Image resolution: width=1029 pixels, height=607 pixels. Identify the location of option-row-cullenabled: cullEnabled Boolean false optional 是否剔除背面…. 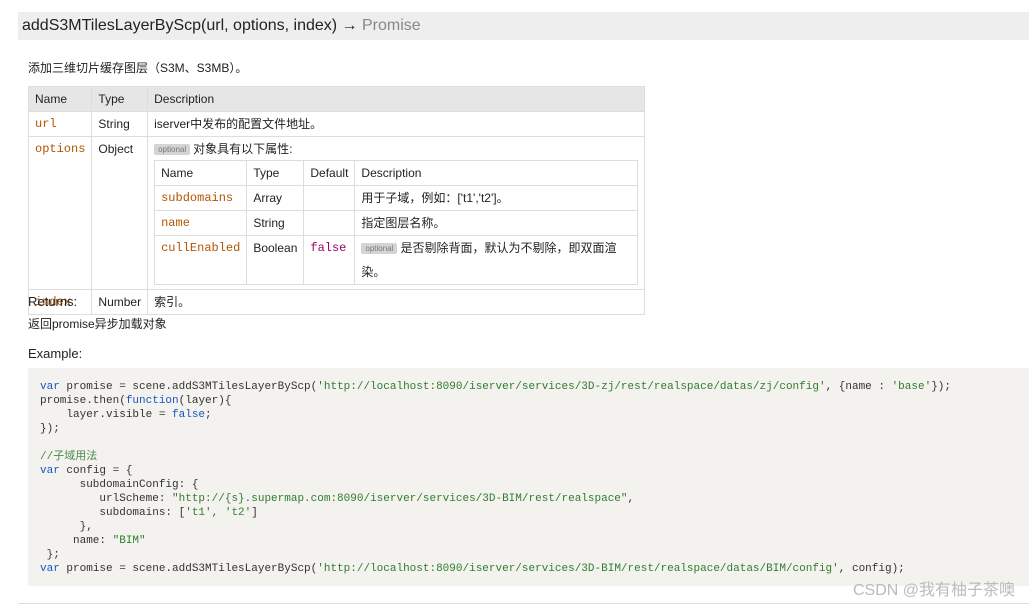
(396, 260).